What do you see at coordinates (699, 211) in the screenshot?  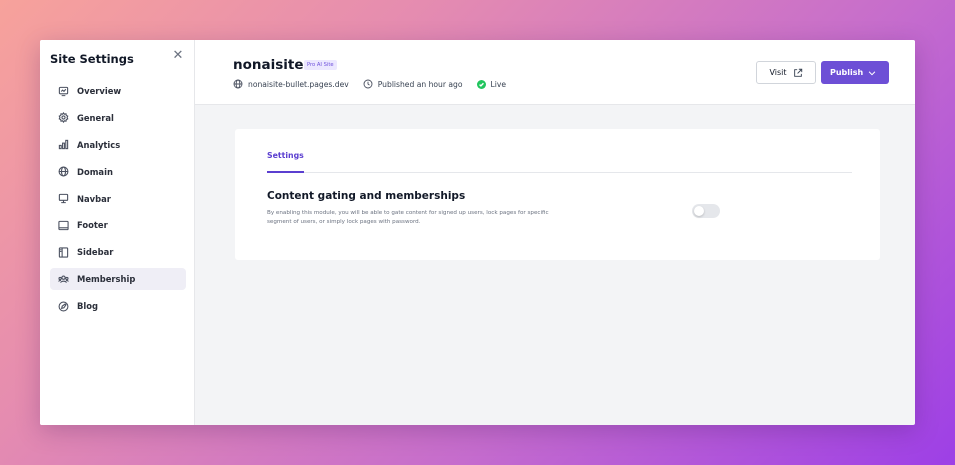 I see `toggle-knob` at bounding box center [699, 211].